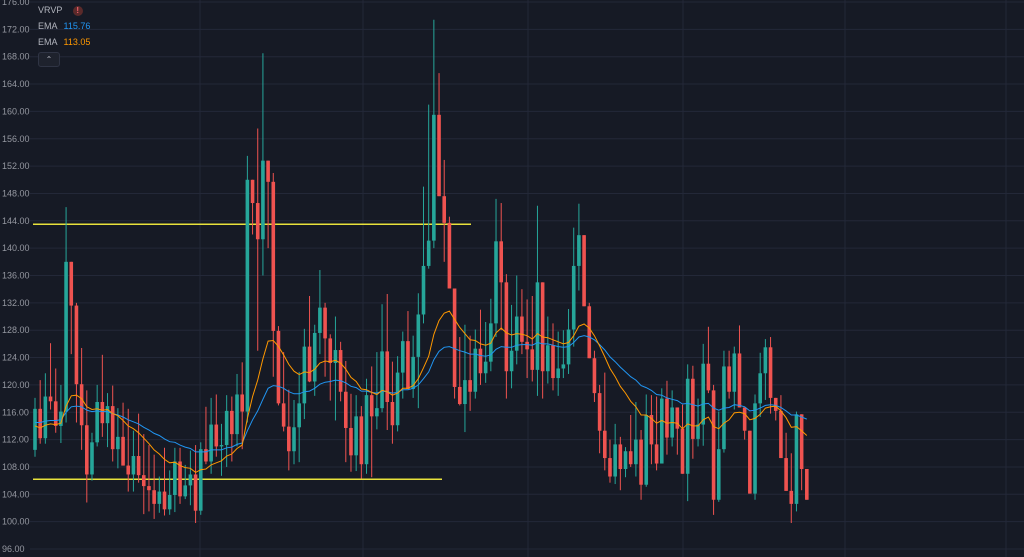  I want to click on y-tick-label: 108.00, so click(16, 467).